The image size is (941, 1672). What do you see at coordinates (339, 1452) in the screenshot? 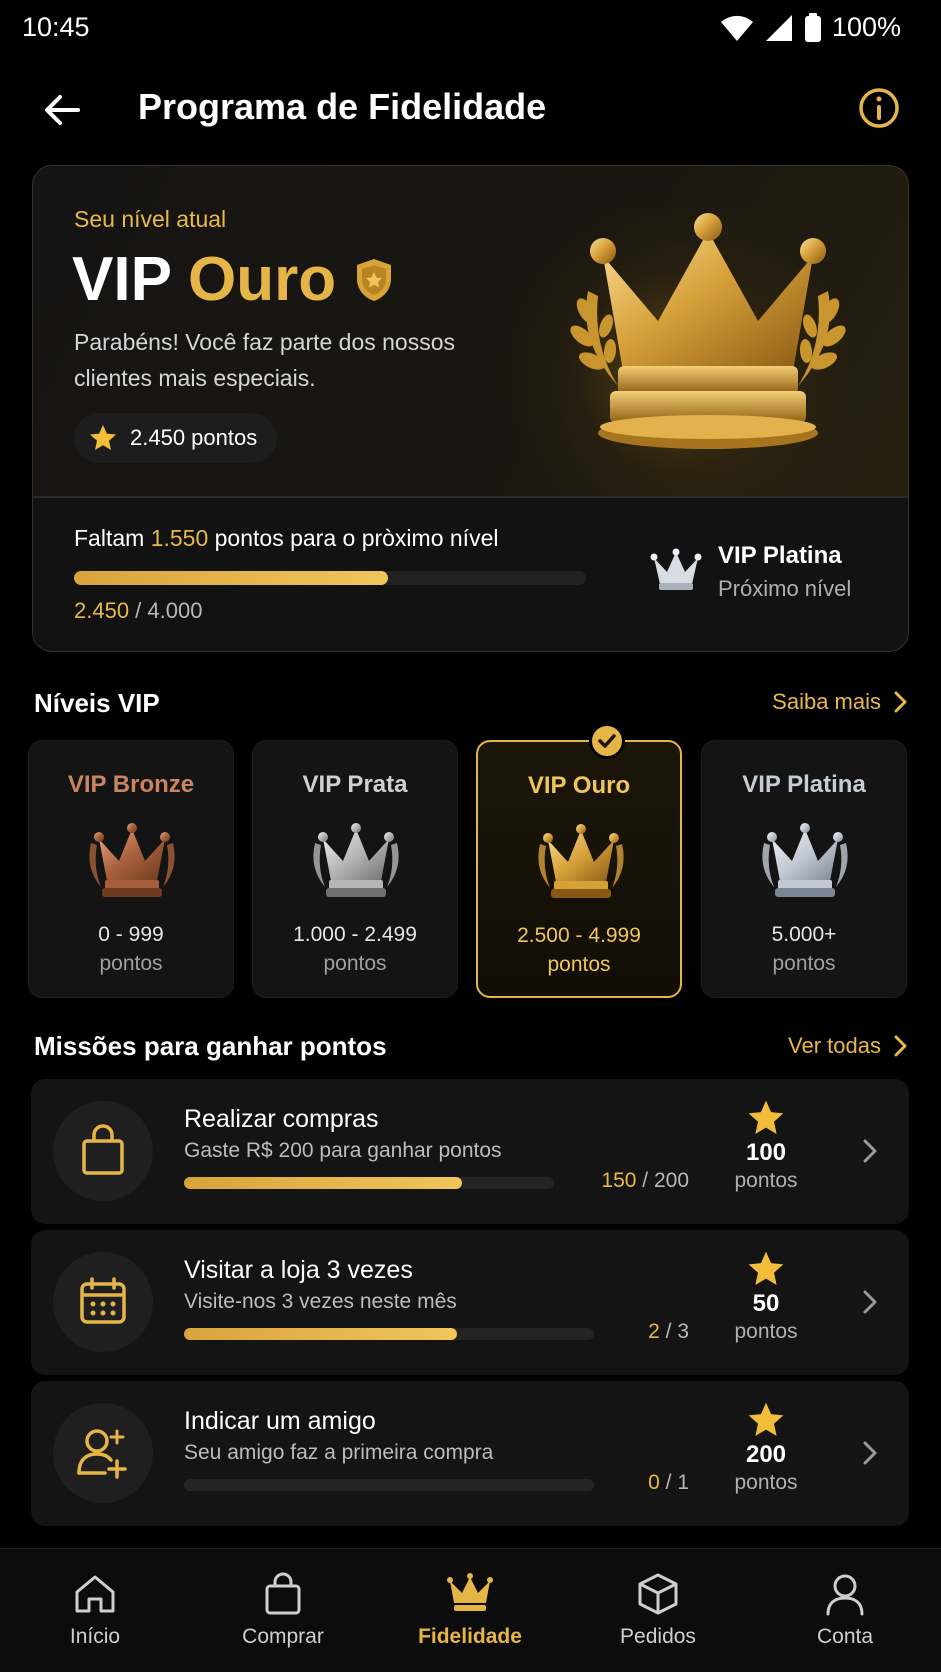
I see `mission-description: Seu amigo faz a primeira compra` at bounding box center [339, 1452].